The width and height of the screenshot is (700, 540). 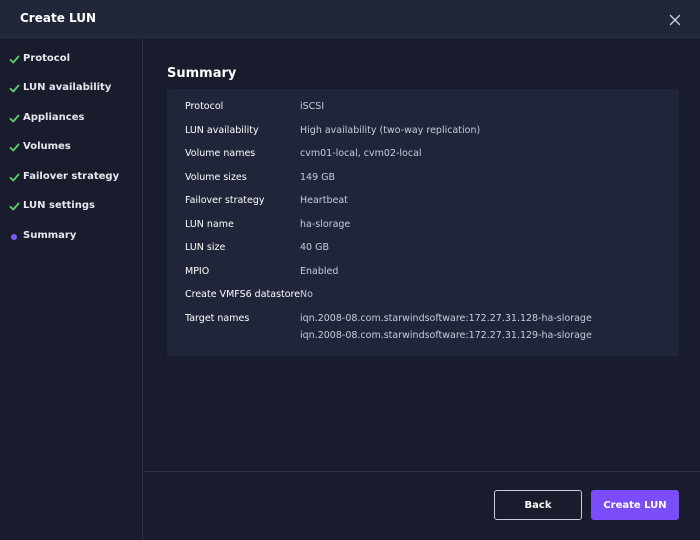 I want to click on summary-key: LUN availability, so click(x=222, y=130).